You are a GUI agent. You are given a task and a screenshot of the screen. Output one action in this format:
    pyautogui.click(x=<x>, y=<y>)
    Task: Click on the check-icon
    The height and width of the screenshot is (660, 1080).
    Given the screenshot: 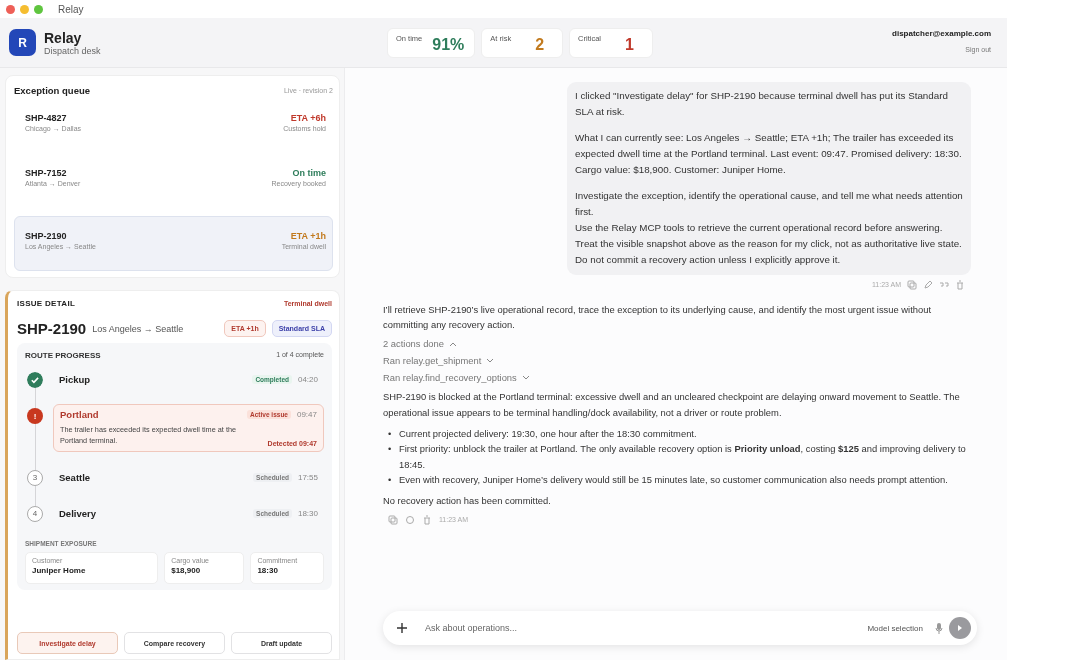 What is the action you would take?
    pyautogui.click(x=35, y=380)
    